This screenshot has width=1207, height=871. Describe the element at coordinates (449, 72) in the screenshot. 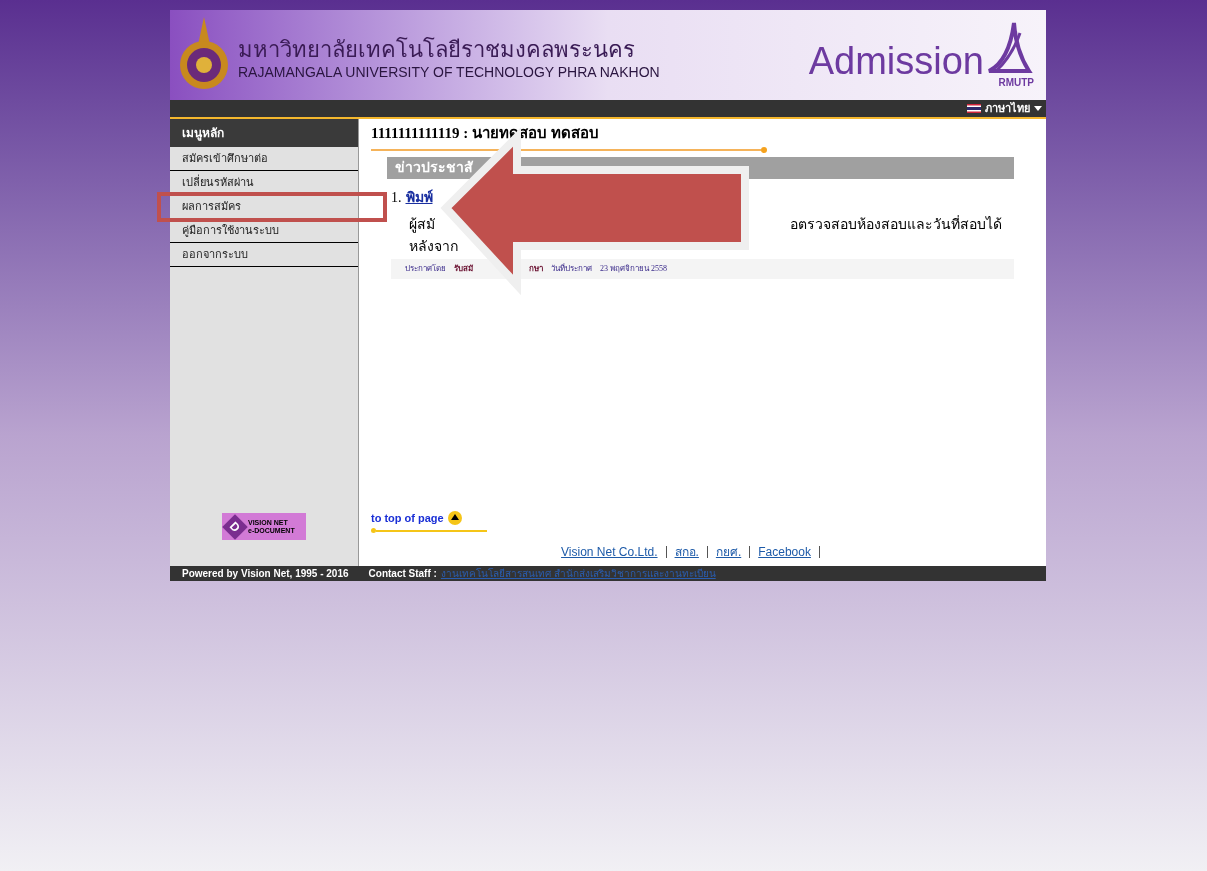

I see `university-english-name: RAJAMANGALA UNIVERSITY OF TECHNOLOGY PHRA NAKHON` at that location.